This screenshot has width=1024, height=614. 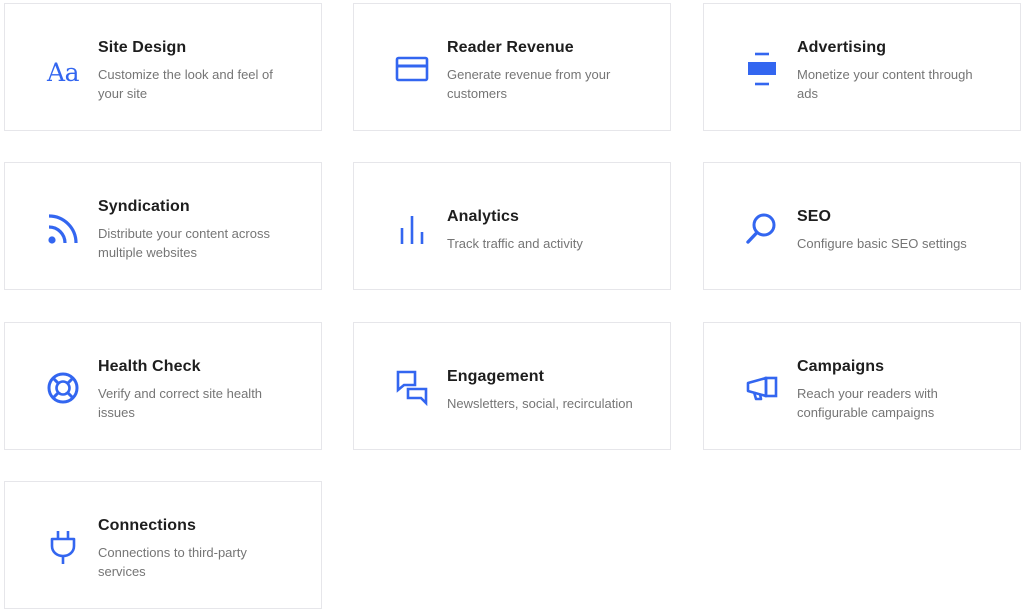 What do you see at coordinates (529, 84) in the screenshot?
I see `card-description: Generate revenue from your customers` at bounding box center [529, 84].